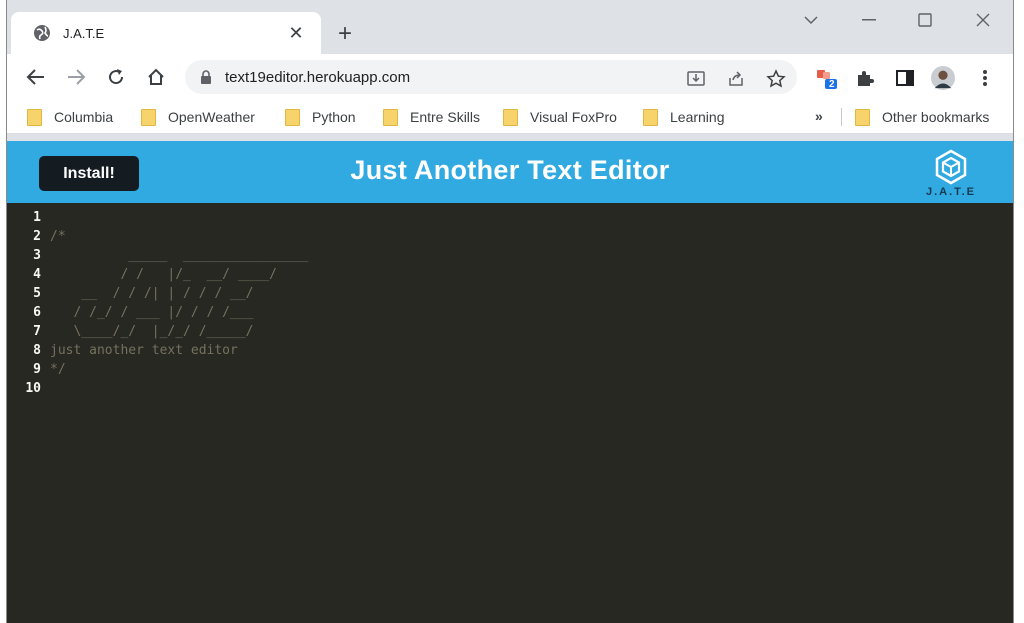 The image size is (1024, 623). Describe the element at coordinates (37, 274) in the screenshot. I see `line-number: 4` at that location.